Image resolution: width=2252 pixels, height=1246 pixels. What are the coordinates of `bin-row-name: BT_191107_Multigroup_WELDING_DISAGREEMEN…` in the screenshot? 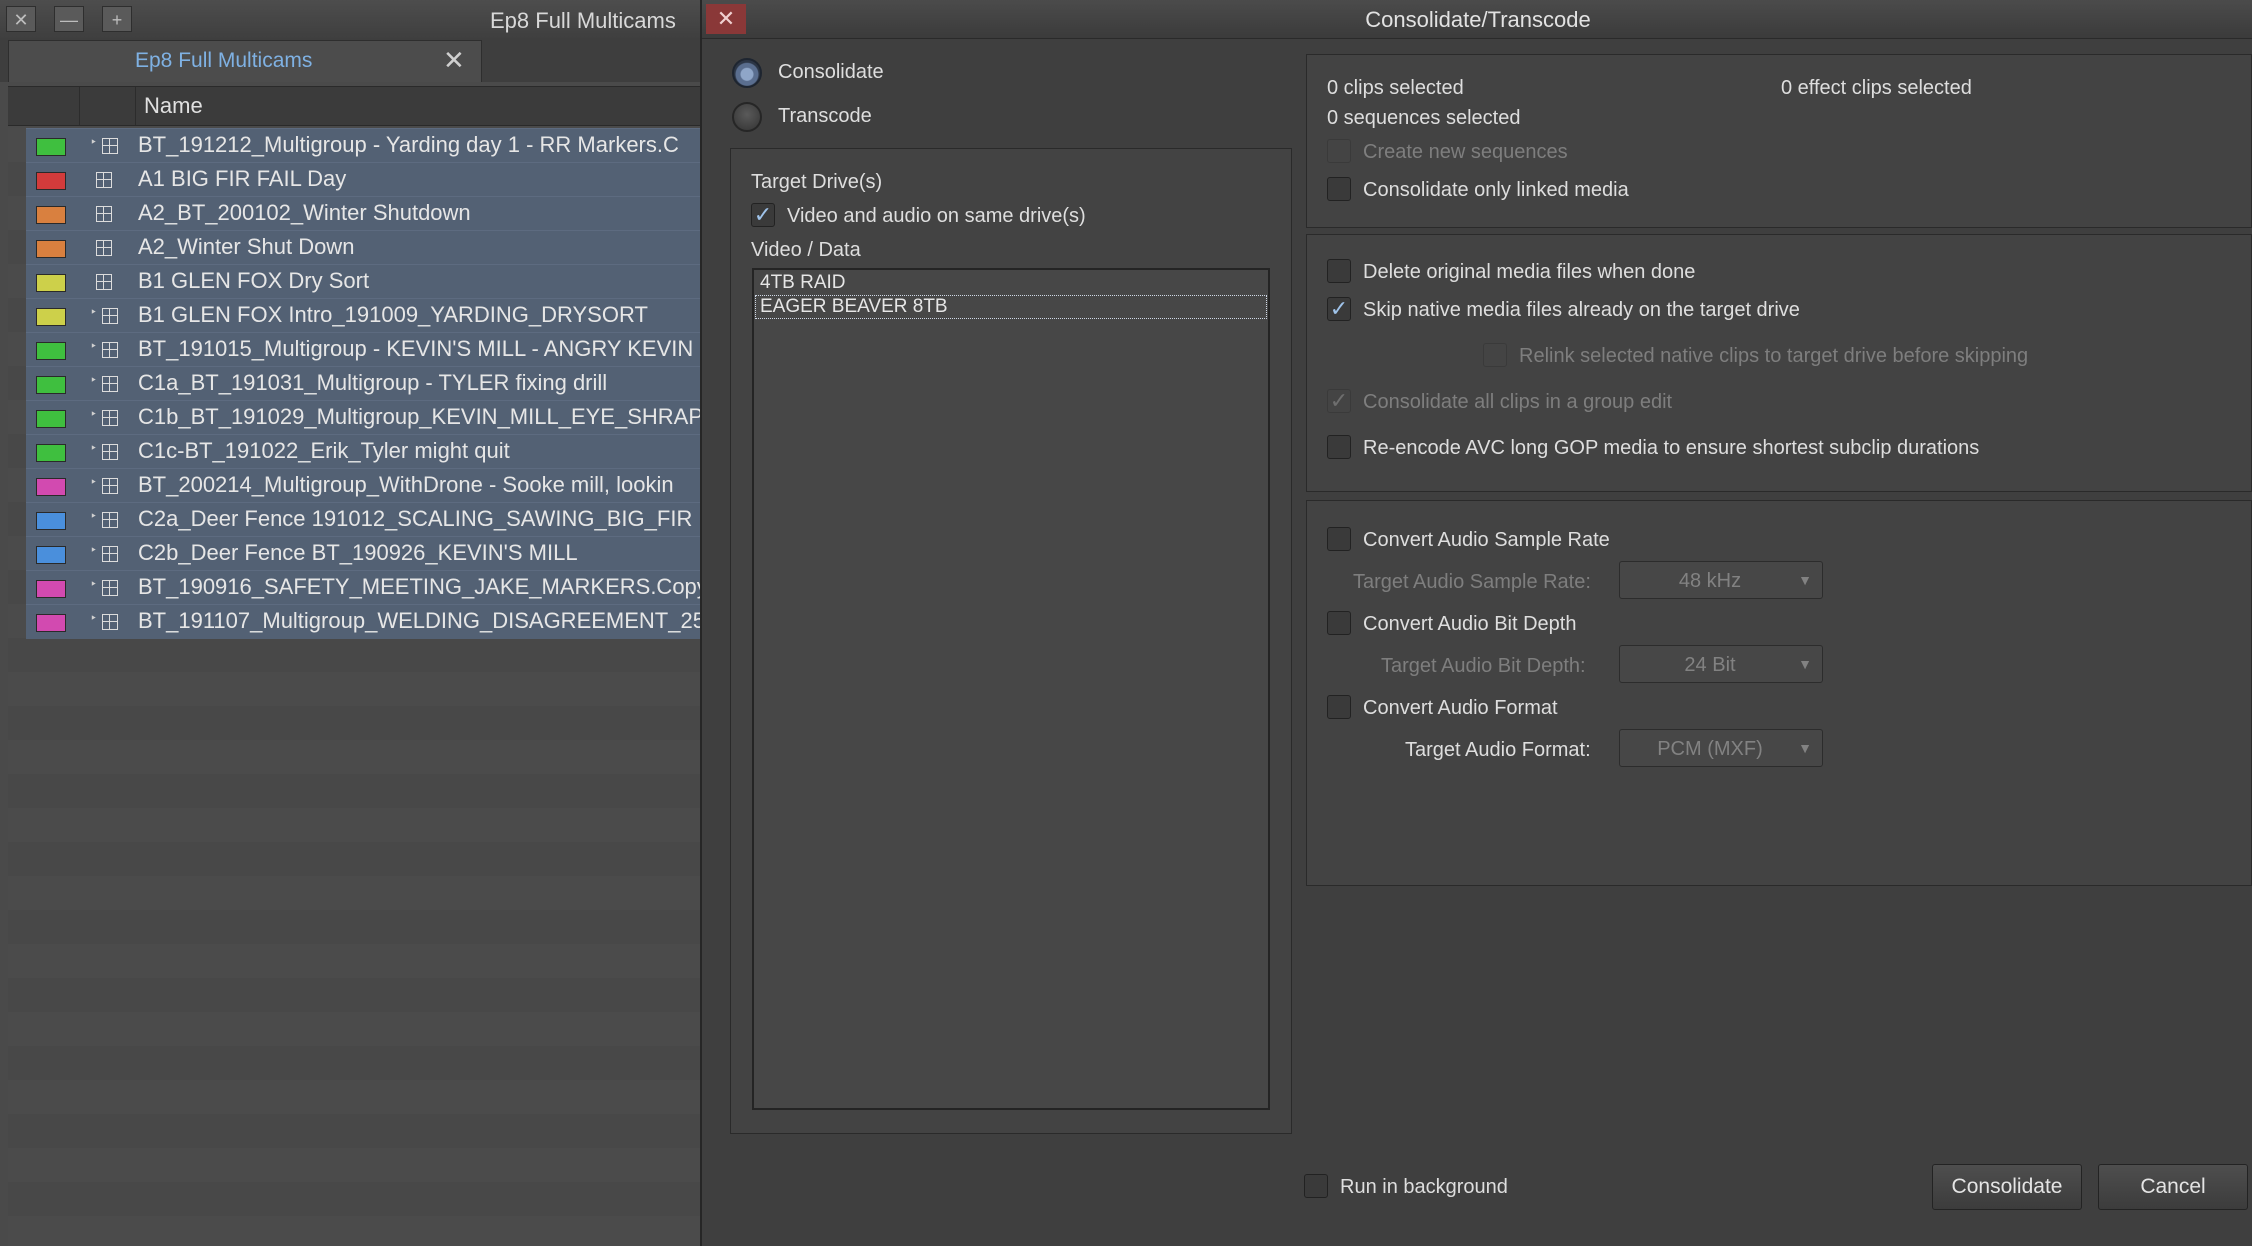 It's located at (421, 620).